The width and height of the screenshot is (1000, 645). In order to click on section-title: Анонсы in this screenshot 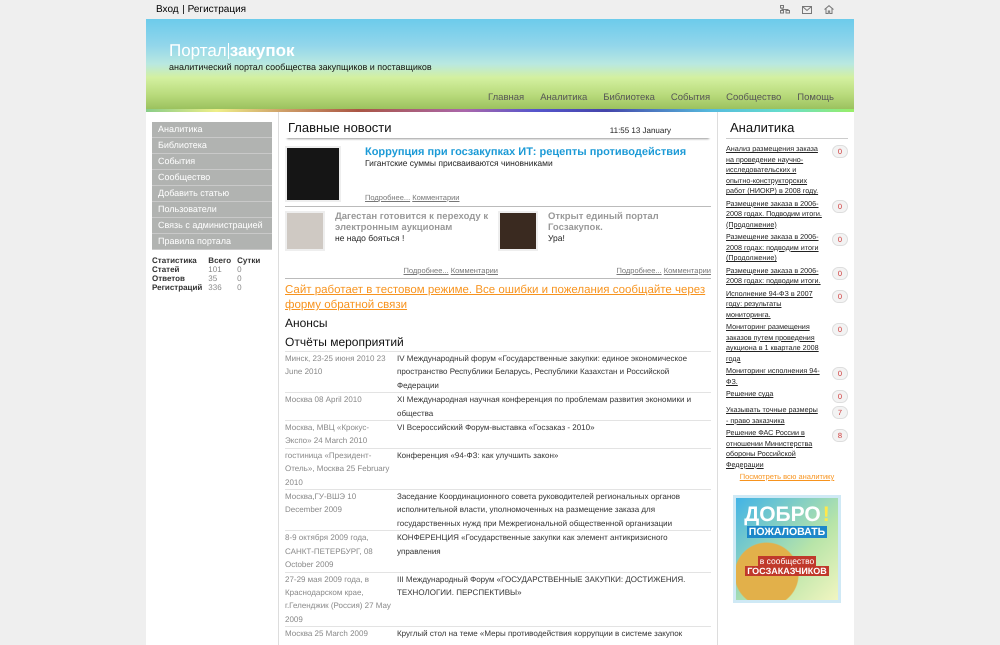, I will do `click(307, 323)`.